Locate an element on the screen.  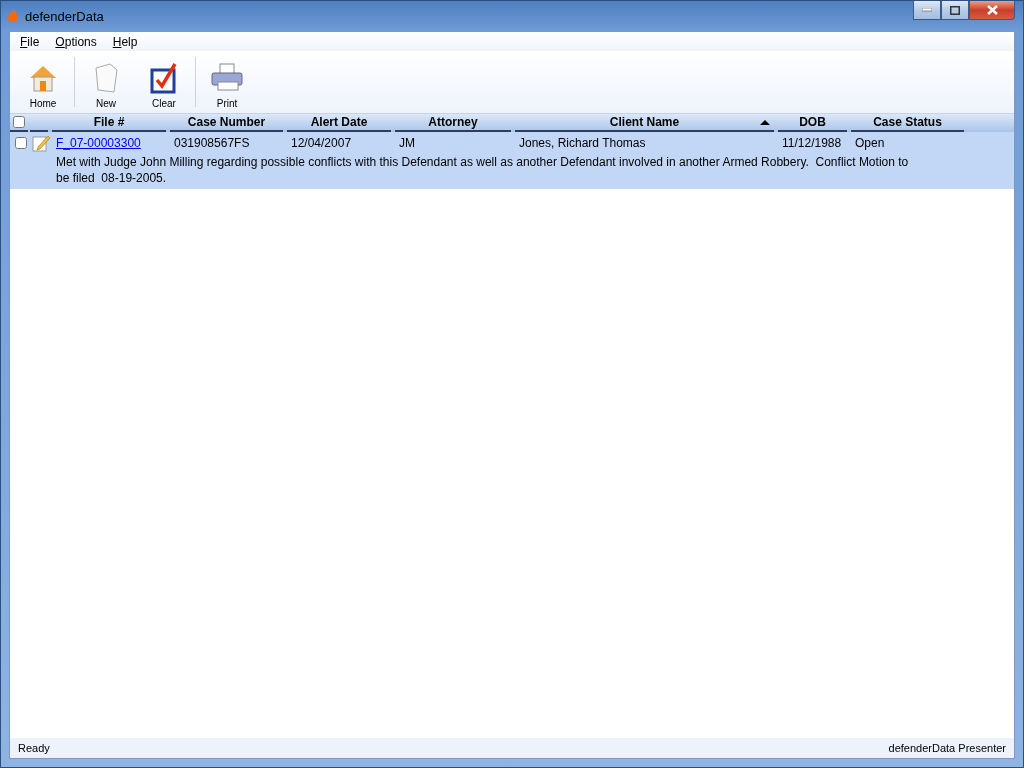
menu-item: Options is located at coordinates (76, 41).